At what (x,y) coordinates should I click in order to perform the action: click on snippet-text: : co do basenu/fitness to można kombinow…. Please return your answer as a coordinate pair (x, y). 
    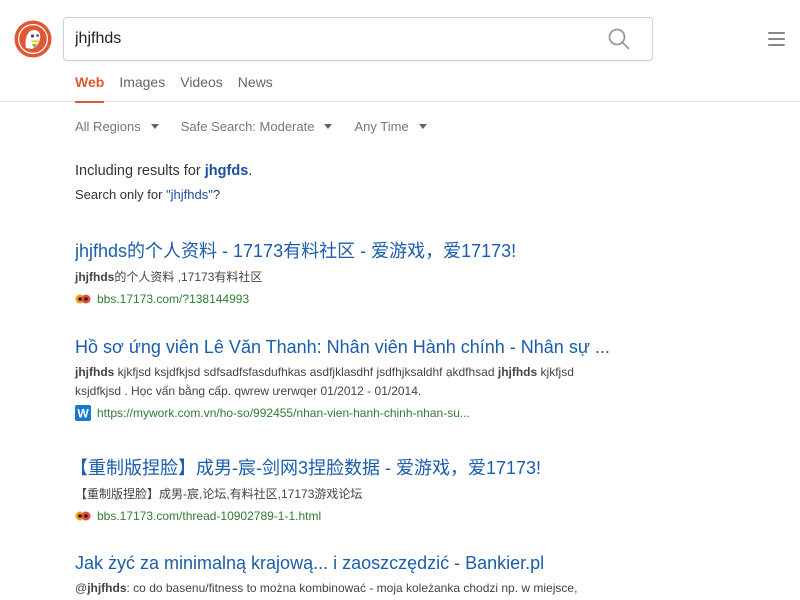
    Looking at the image, I should click on (352, 588).